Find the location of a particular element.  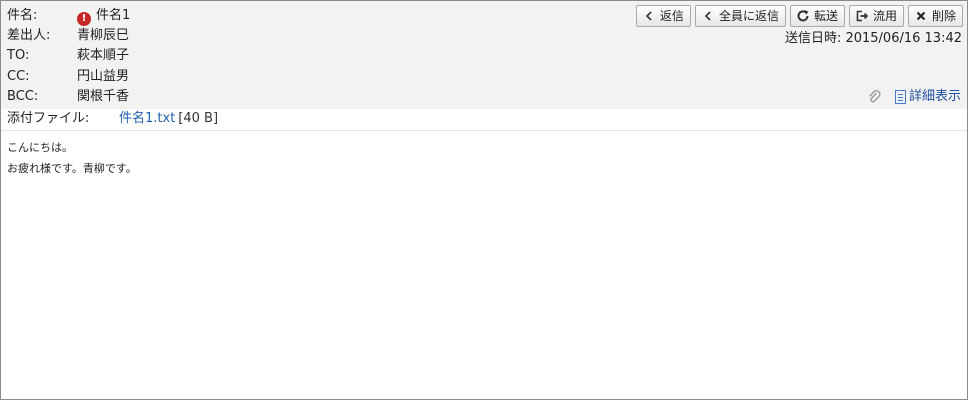

from-label: 差出人: is located at coordinates (29, 35).